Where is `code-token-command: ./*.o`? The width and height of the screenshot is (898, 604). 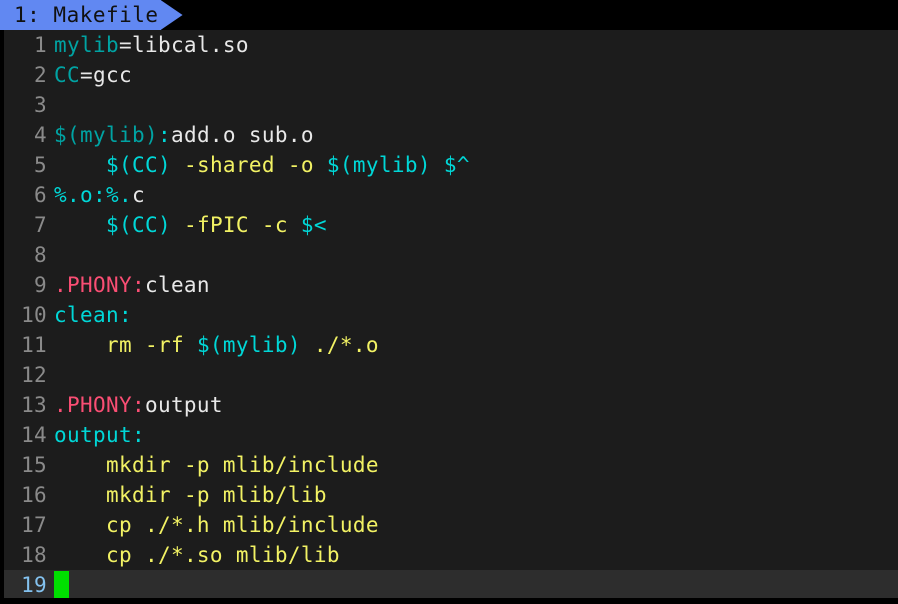 code-token-command: ./*.o is located at coordinates (346, 345).